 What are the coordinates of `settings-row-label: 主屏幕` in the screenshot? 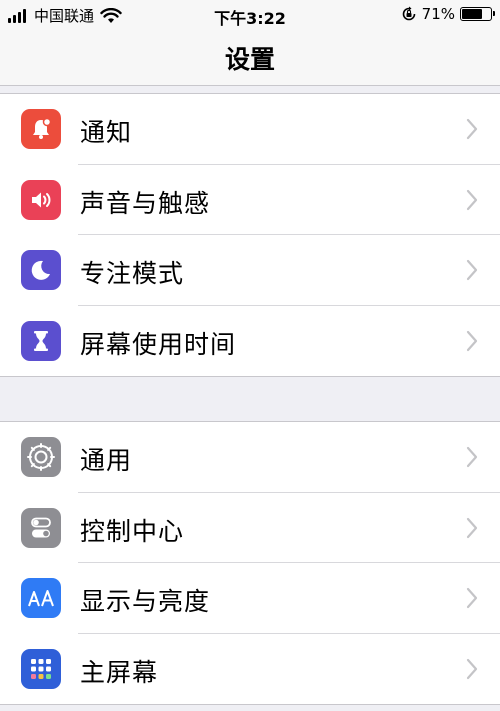 It's located at (119, 672).